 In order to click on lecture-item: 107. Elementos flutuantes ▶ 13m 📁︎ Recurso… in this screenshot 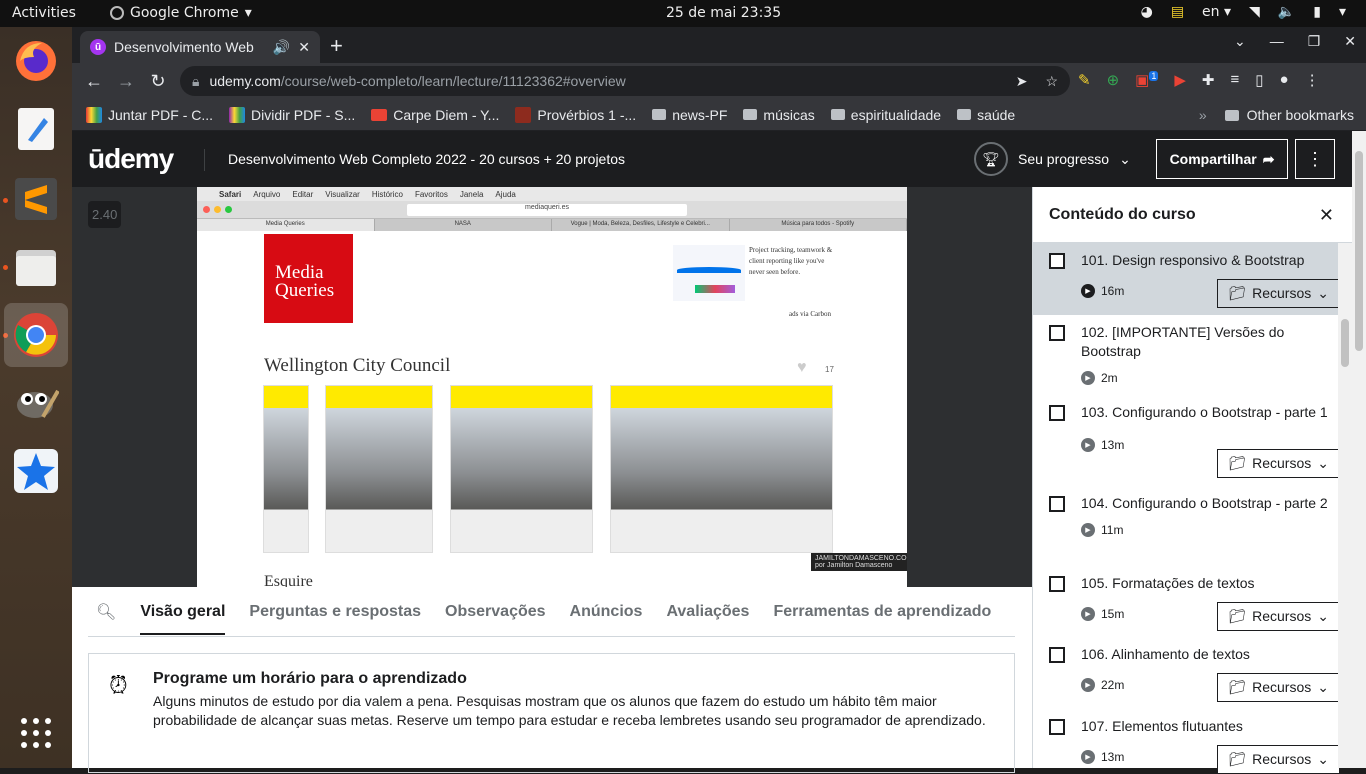, I will do `click(1192, 741)`.